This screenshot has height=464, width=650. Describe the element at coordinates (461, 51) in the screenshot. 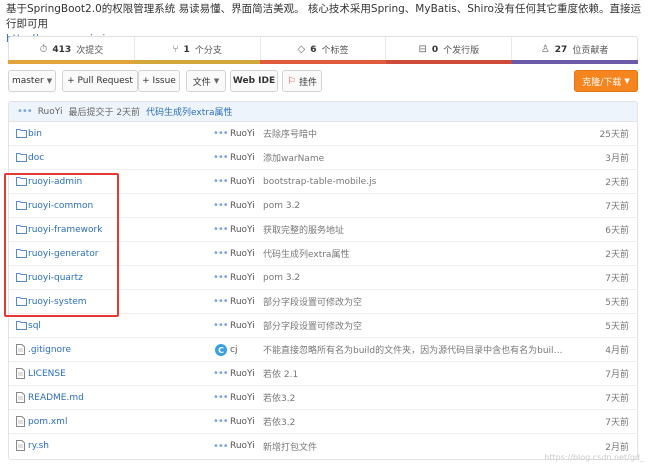

I see `stat-label: 个发行版` at that location.